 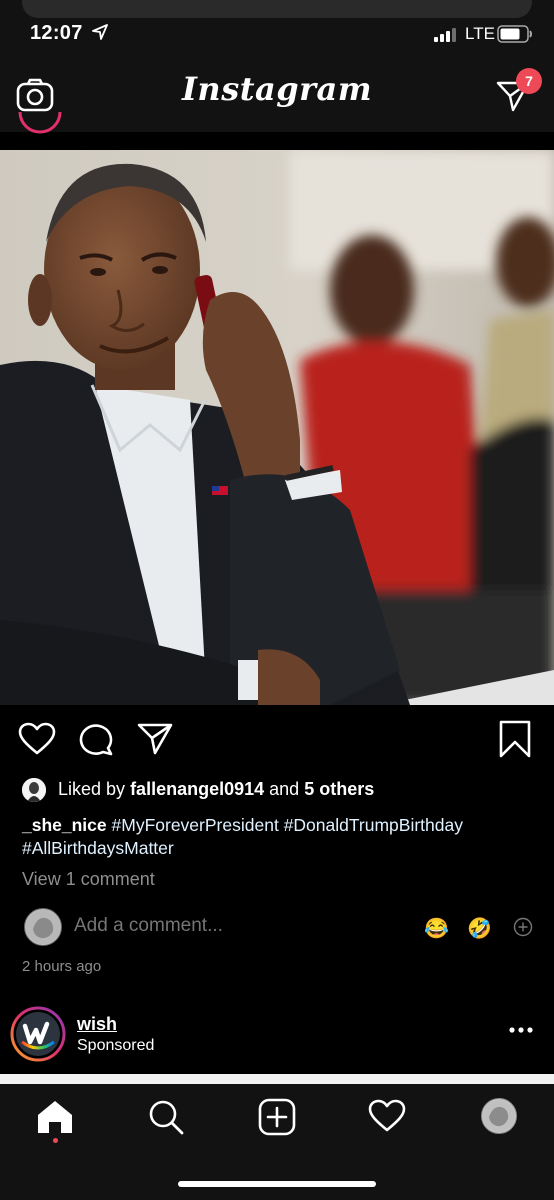 I want to click on profile-avatar, so click(x=499, y=1116).